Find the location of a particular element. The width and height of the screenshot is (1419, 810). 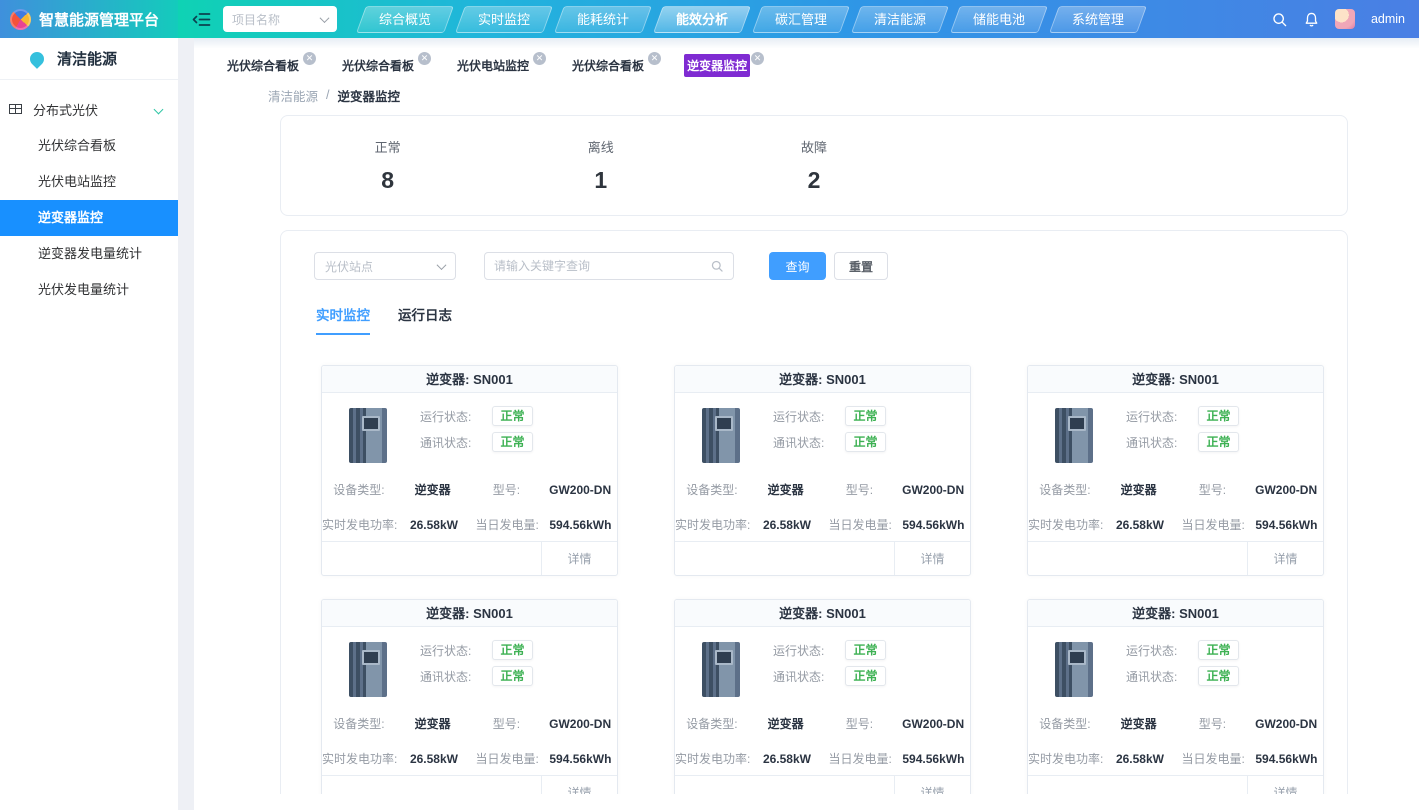

status-stat: 离线 1 is located at coordinates (600, 165).